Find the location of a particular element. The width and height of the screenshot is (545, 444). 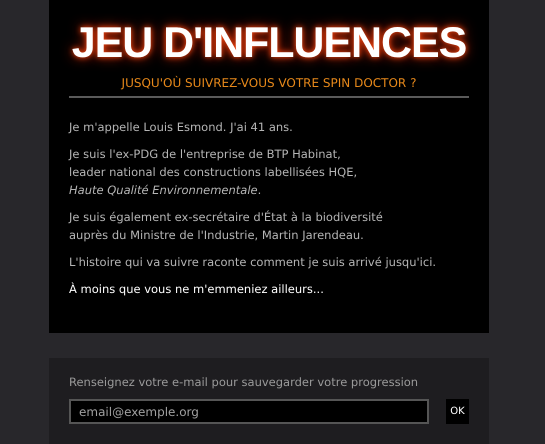

story-paragraph: Je m'appelle Louis Esmond. J'ai 41 ans. is located at coordinates (181, 127).